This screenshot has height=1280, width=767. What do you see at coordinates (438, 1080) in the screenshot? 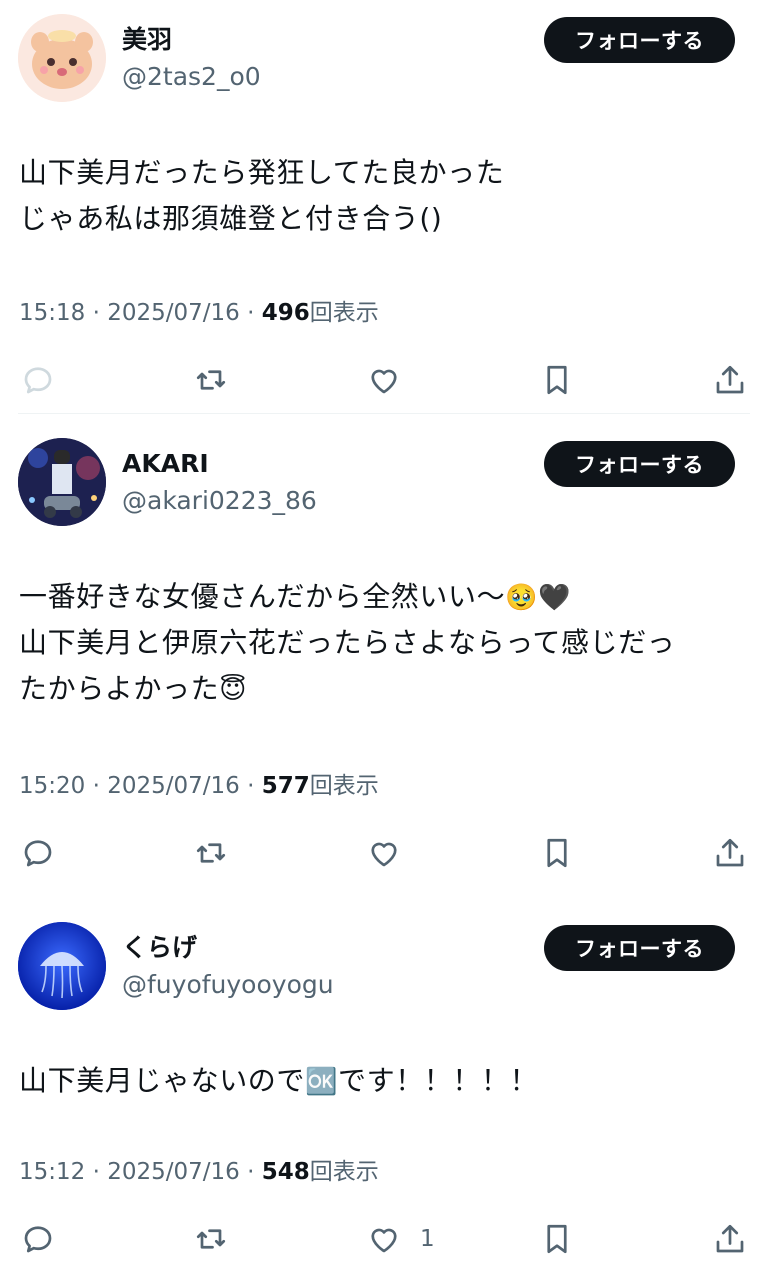
I see `post-text-segment: です！！！！！` at bounding box center [438, 1080].